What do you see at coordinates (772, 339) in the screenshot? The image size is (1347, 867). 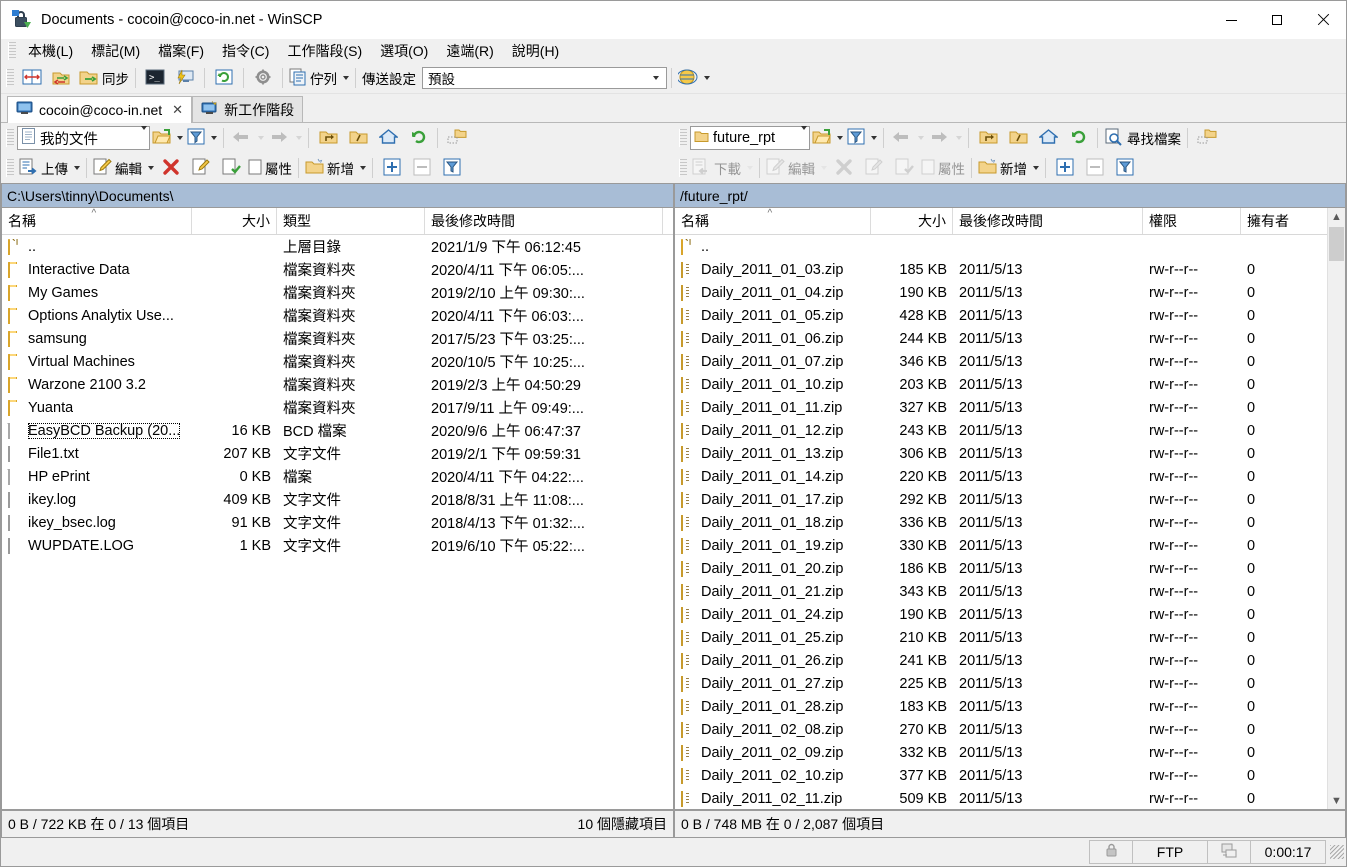 I see `file-name: Daily_2011_01_06.zip` at bounding box center [772, 339].